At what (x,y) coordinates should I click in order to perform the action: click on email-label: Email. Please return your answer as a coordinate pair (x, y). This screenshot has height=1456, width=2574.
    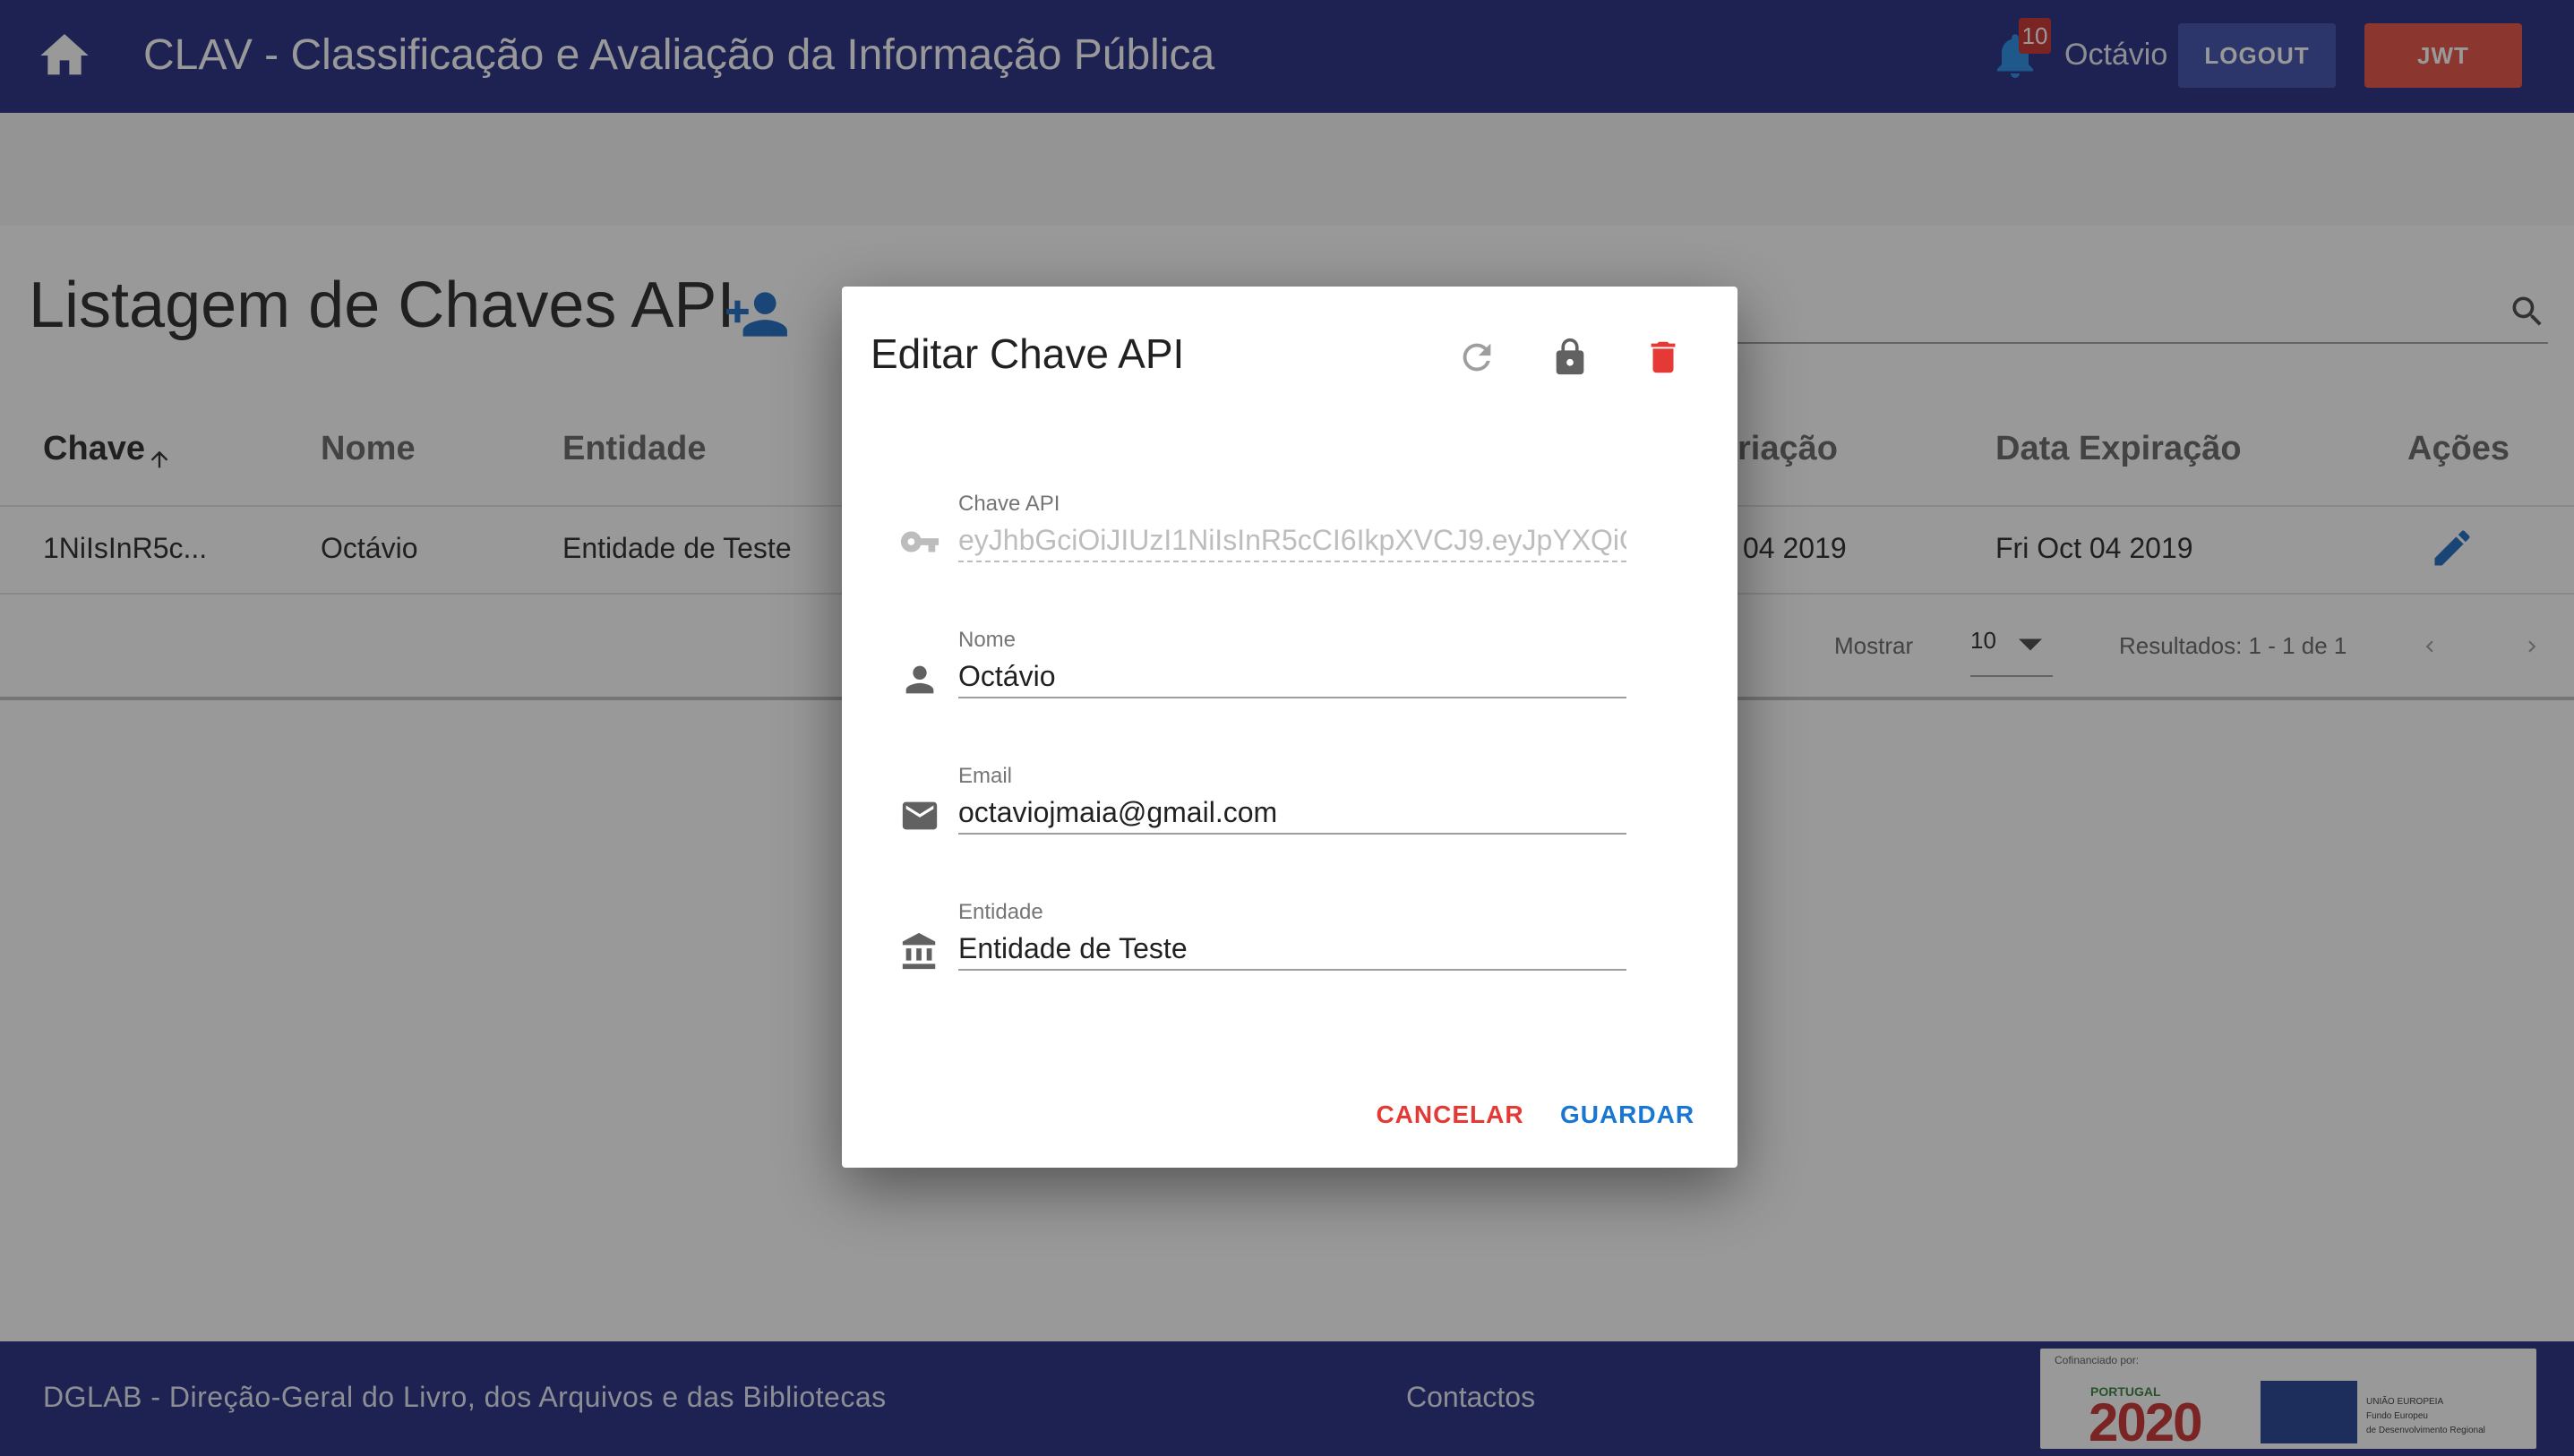
    Looking at the image, I should click on (985, 776).